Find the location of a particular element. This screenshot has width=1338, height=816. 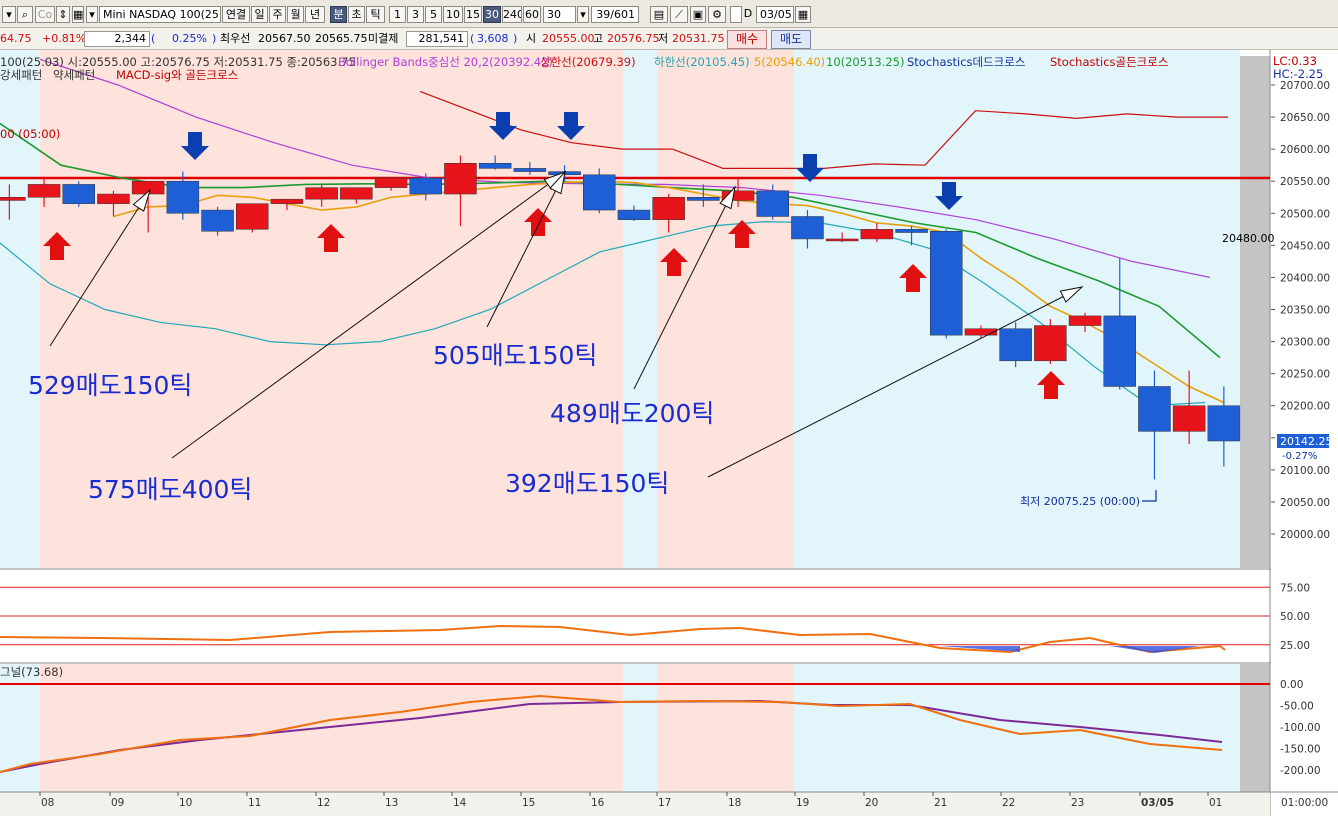

x-tick-label-0: 08 is located at coordinates (47, 803).